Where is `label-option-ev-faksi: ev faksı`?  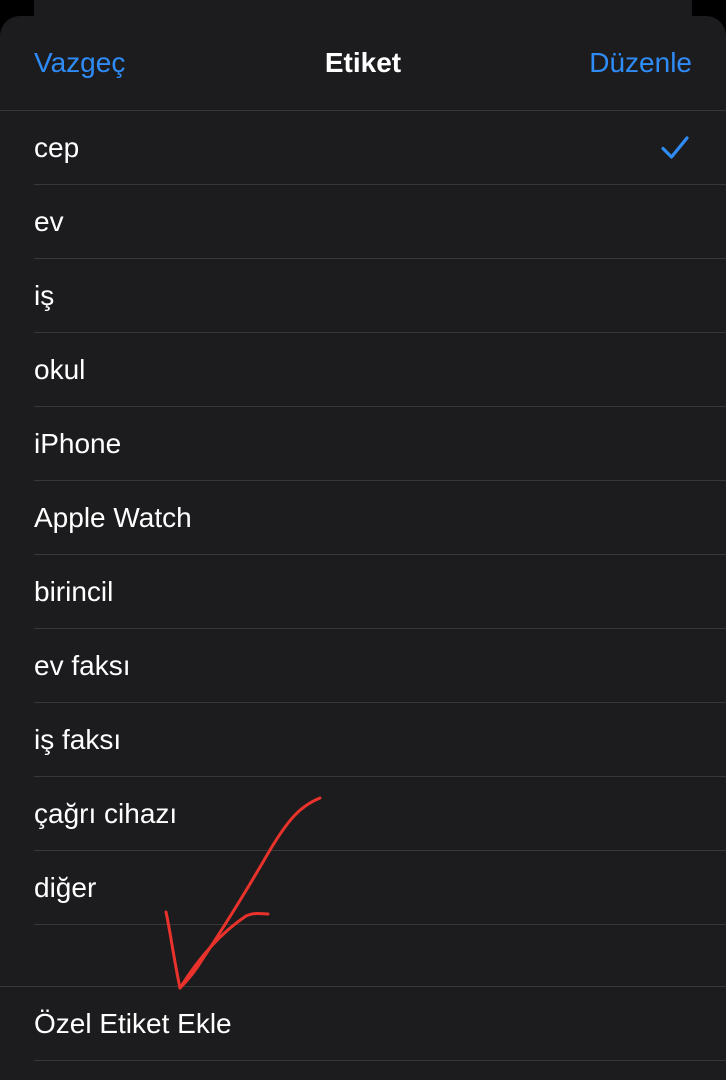
label-option-ev-faksi: ev faksı is located at coordinates (363, 666).